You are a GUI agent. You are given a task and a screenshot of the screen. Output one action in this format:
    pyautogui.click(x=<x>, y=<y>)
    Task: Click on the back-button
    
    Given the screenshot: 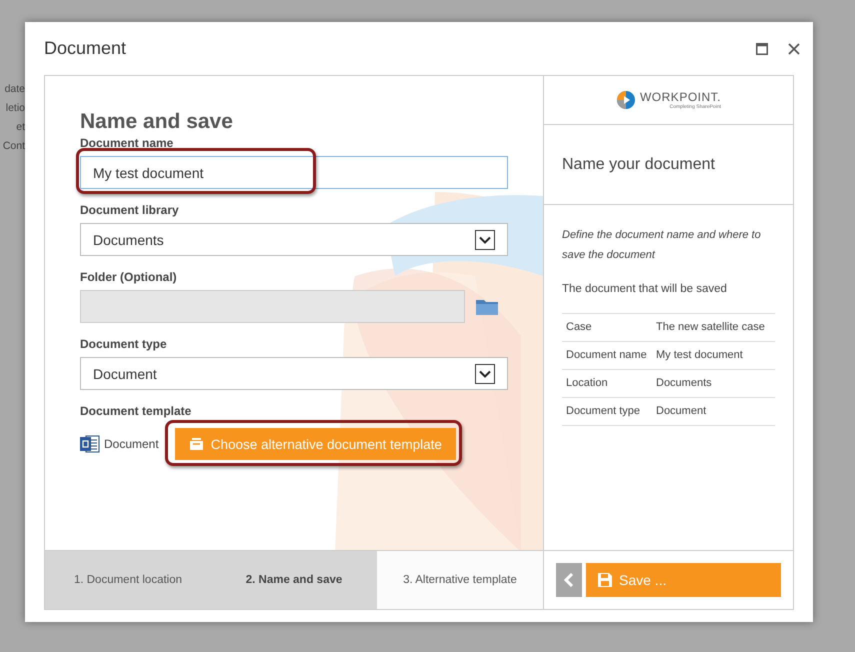 What is the action you would take?
    pyautogui.click(x=569, y=580)
    